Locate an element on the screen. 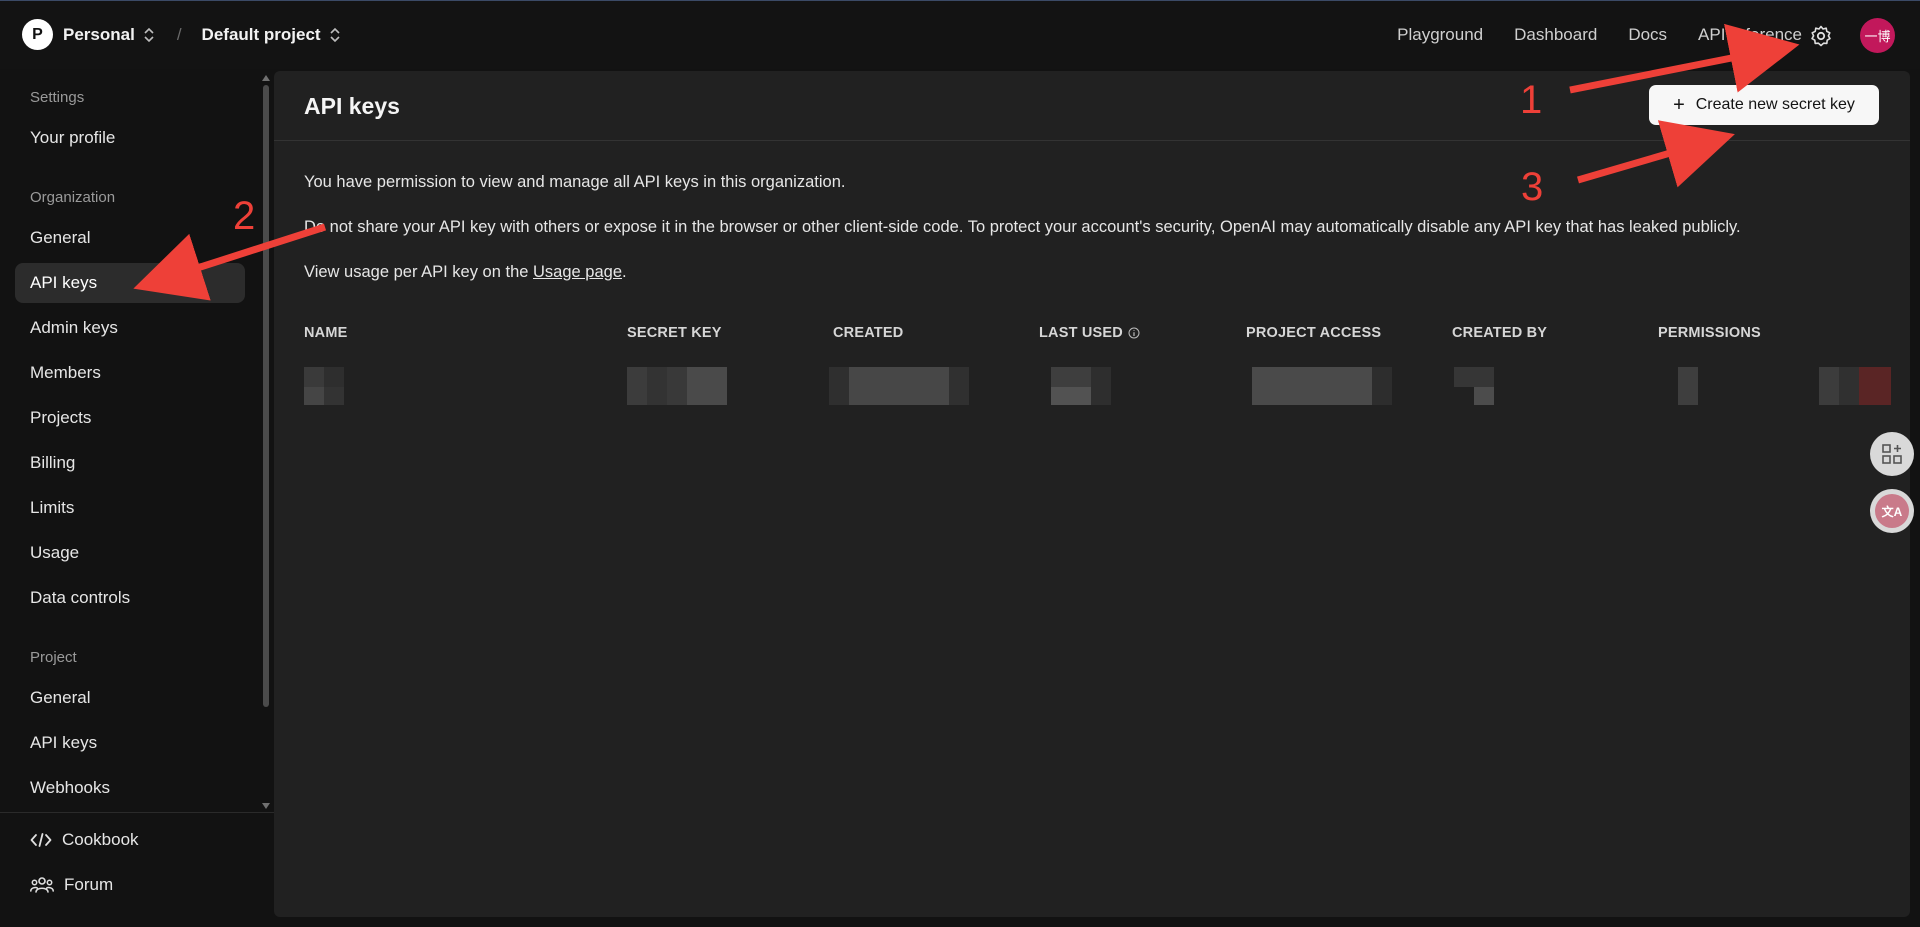 The width and height of the screenshot is (1920, 927). redacted-created-by-cell is located at coordinates (1474, 386).